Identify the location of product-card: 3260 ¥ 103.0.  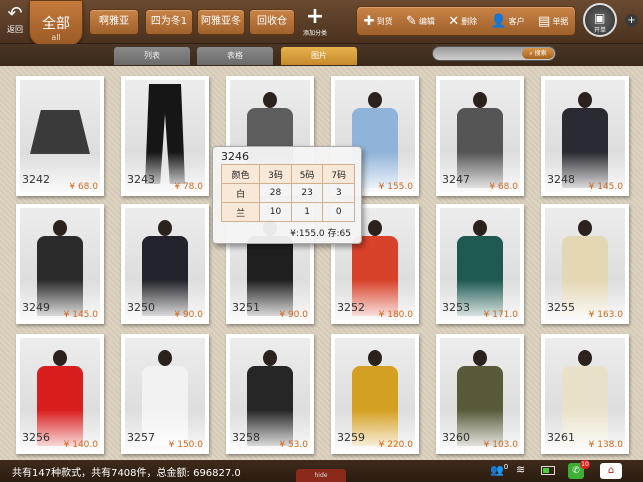
(480, 394).